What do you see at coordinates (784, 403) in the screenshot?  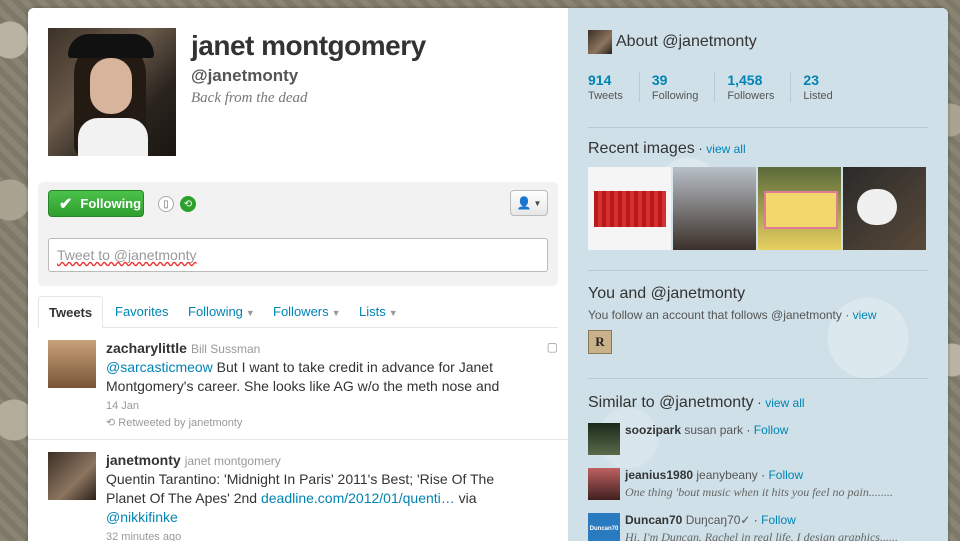 I see `view-all-similar-link: view all` at bounding box center [784, 403].